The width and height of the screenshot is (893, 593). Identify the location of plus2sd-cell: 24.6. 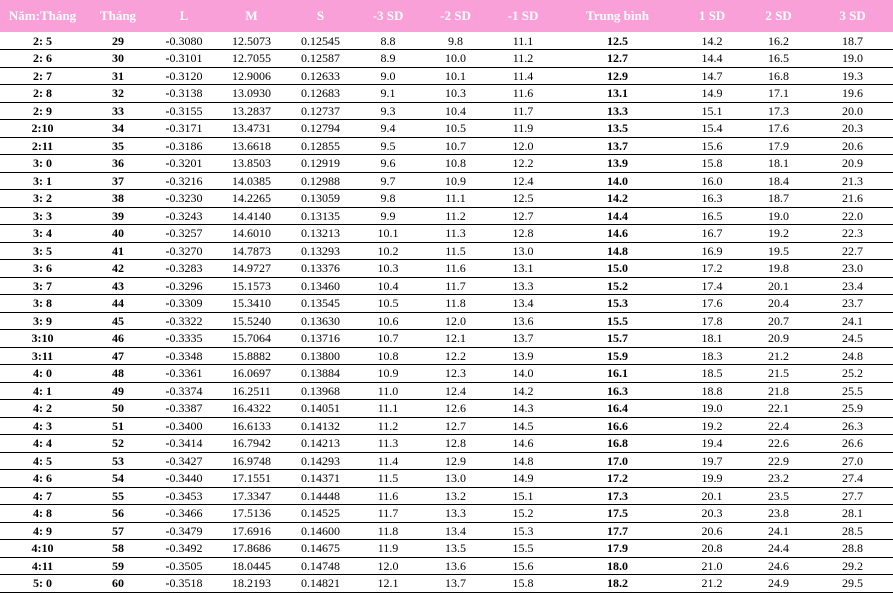
(778, 566).